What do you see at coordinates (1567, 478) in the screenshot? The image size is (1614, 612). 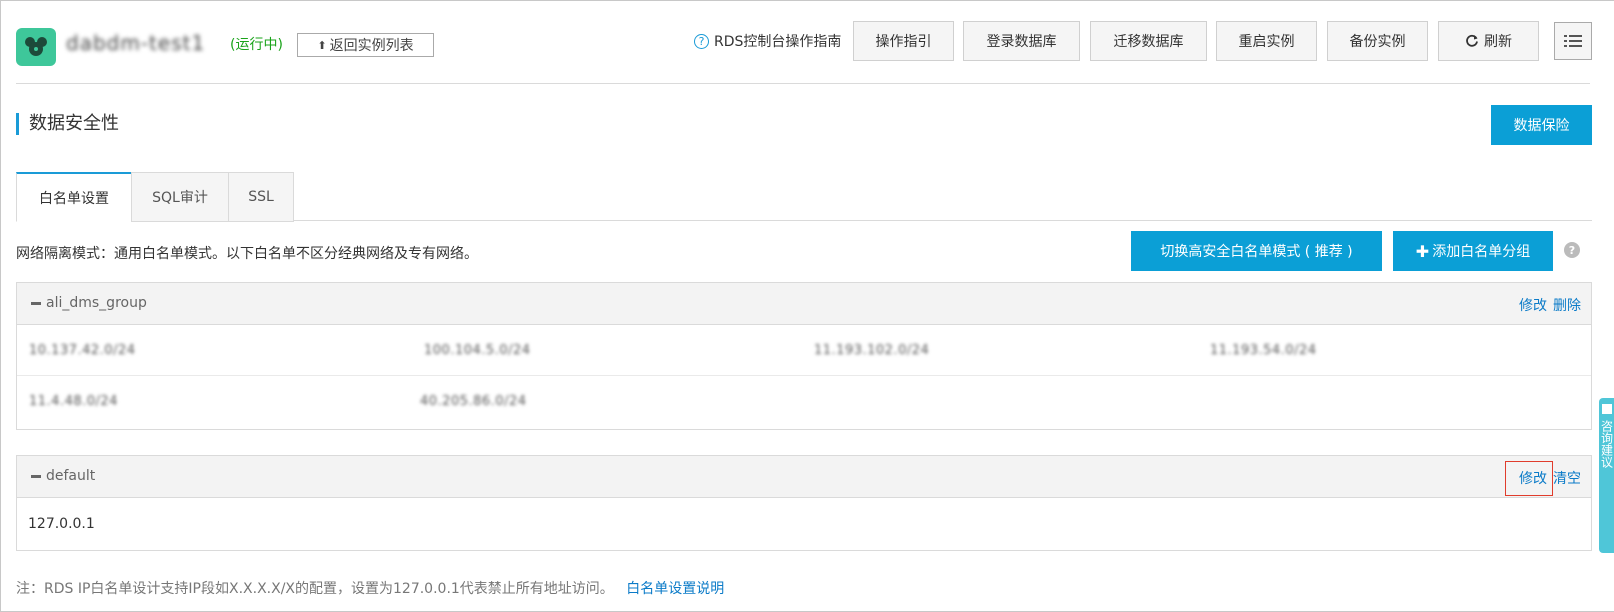 I see `clear-group-link: 清空` at bounding box center [1567, 478].